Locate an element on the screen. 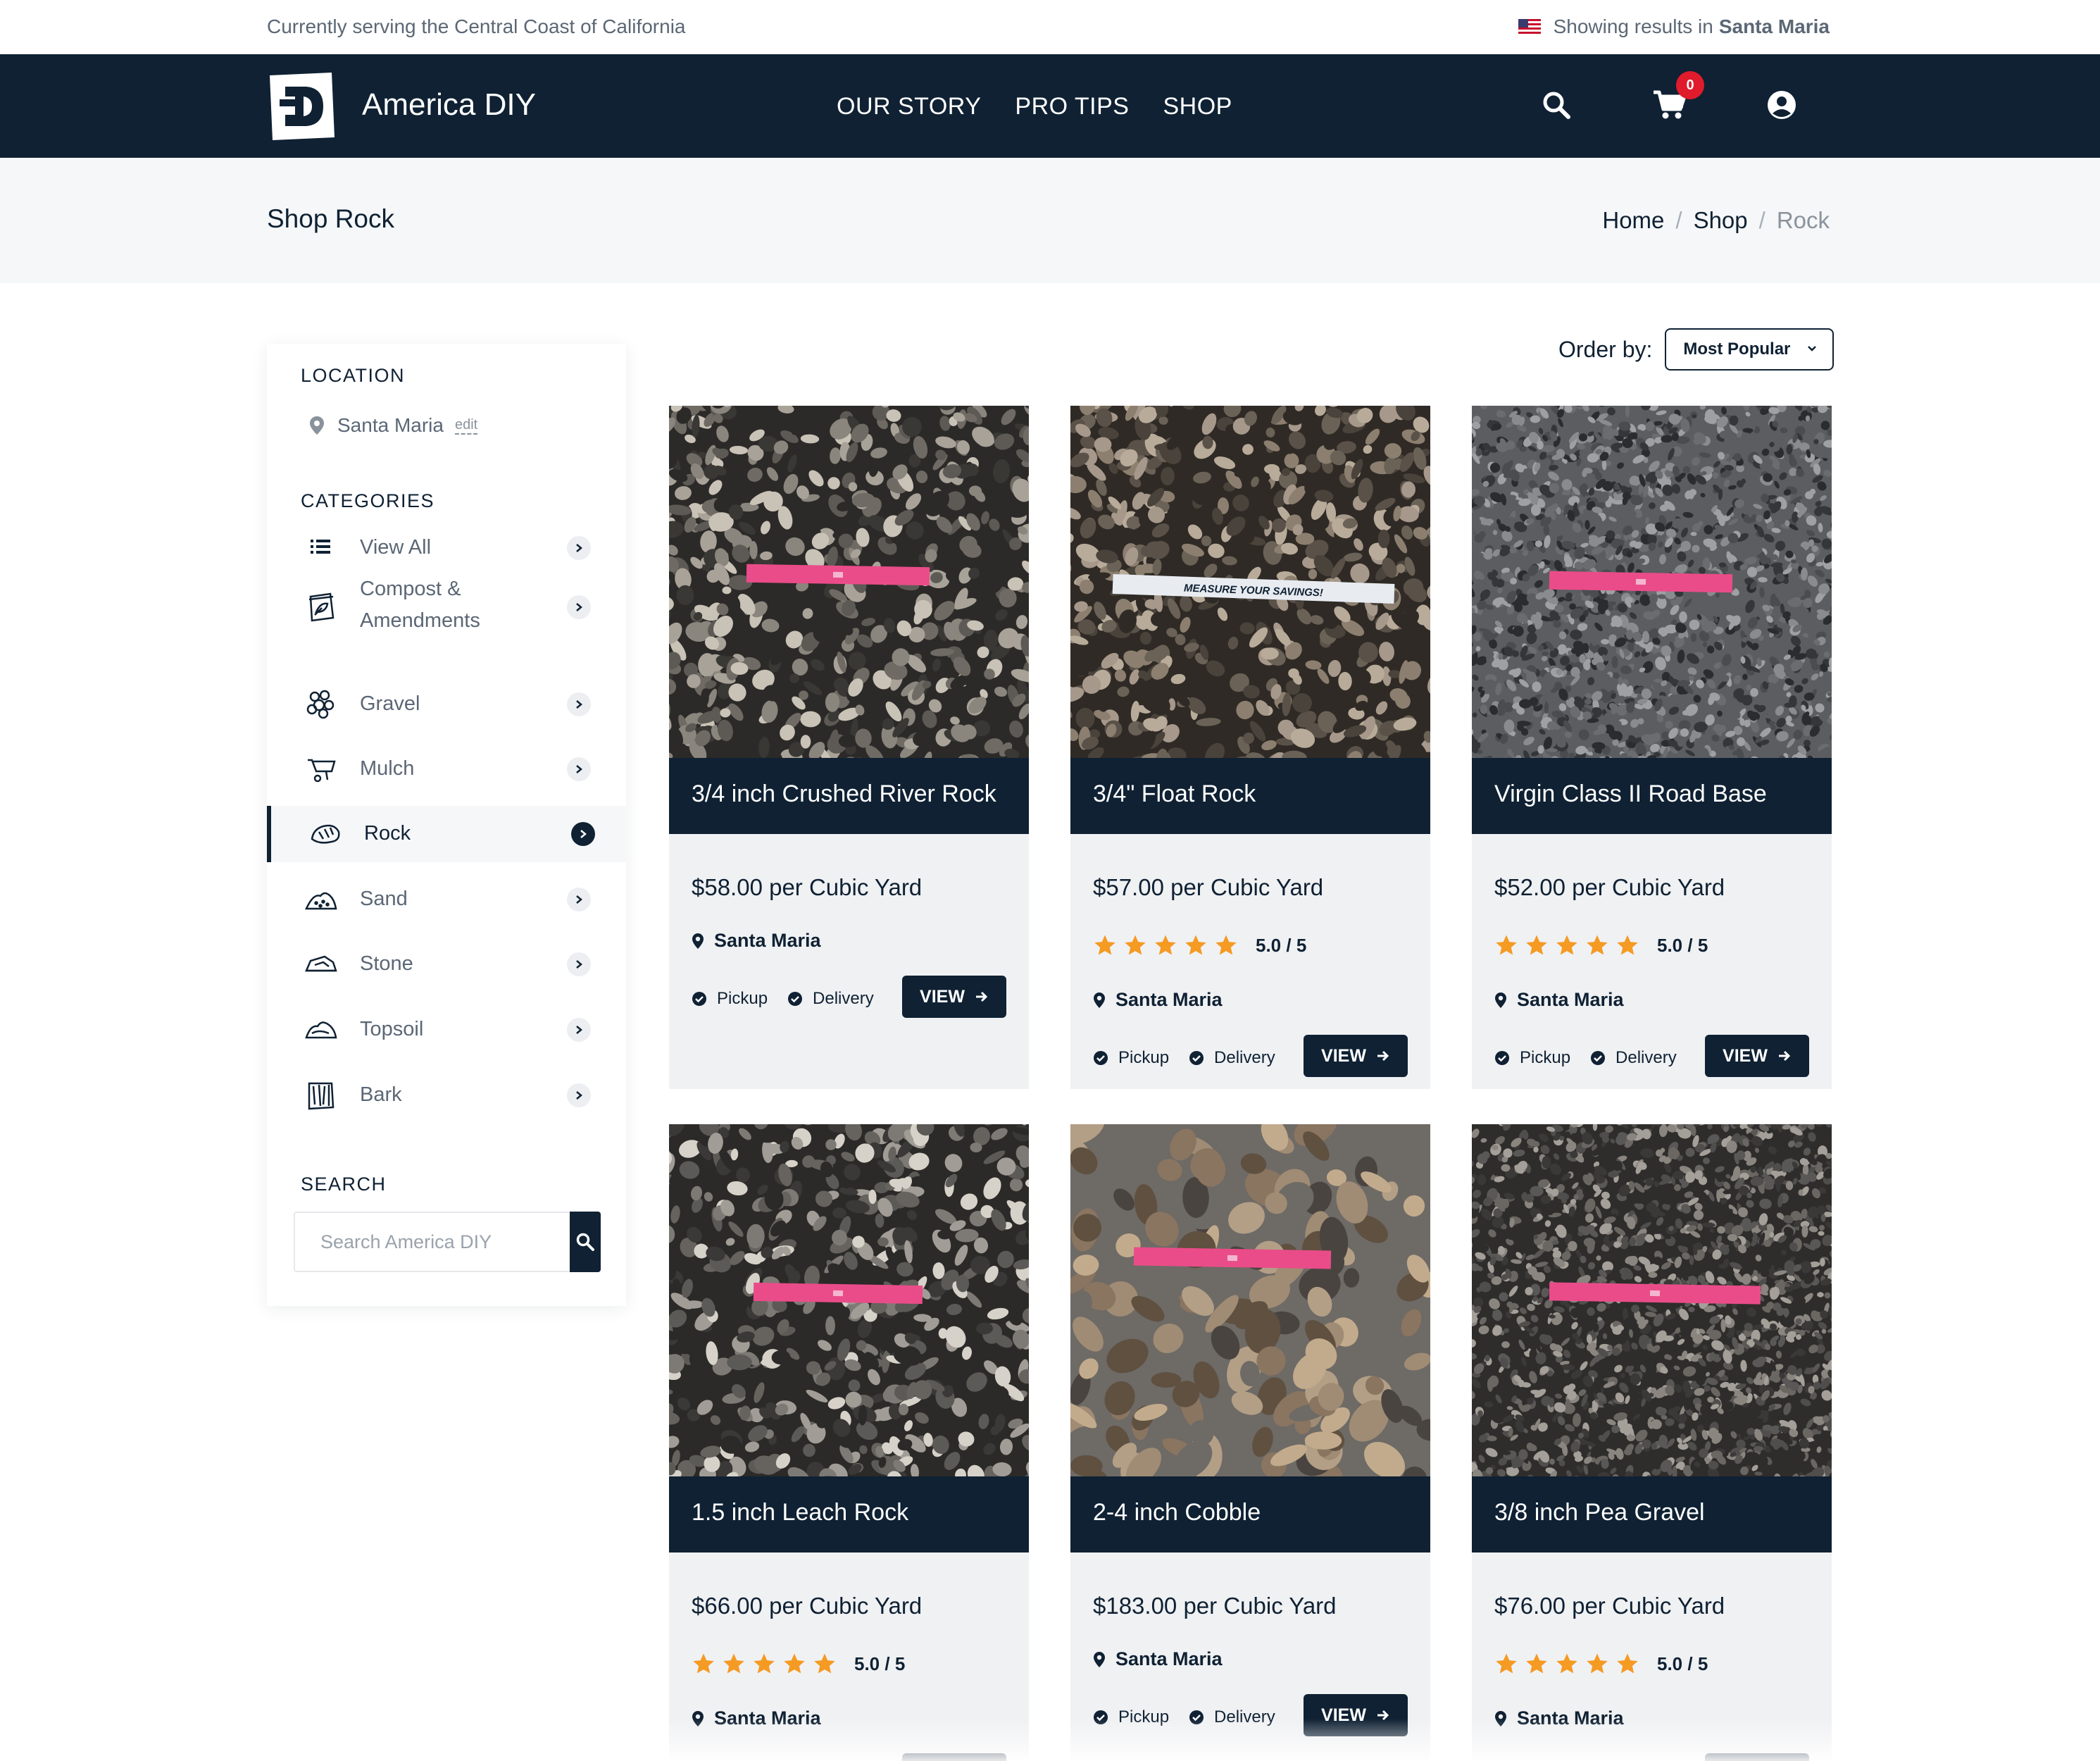 The image size is (2100, 1761). location-value: Santa Maria is located at coordinates (390, 425).